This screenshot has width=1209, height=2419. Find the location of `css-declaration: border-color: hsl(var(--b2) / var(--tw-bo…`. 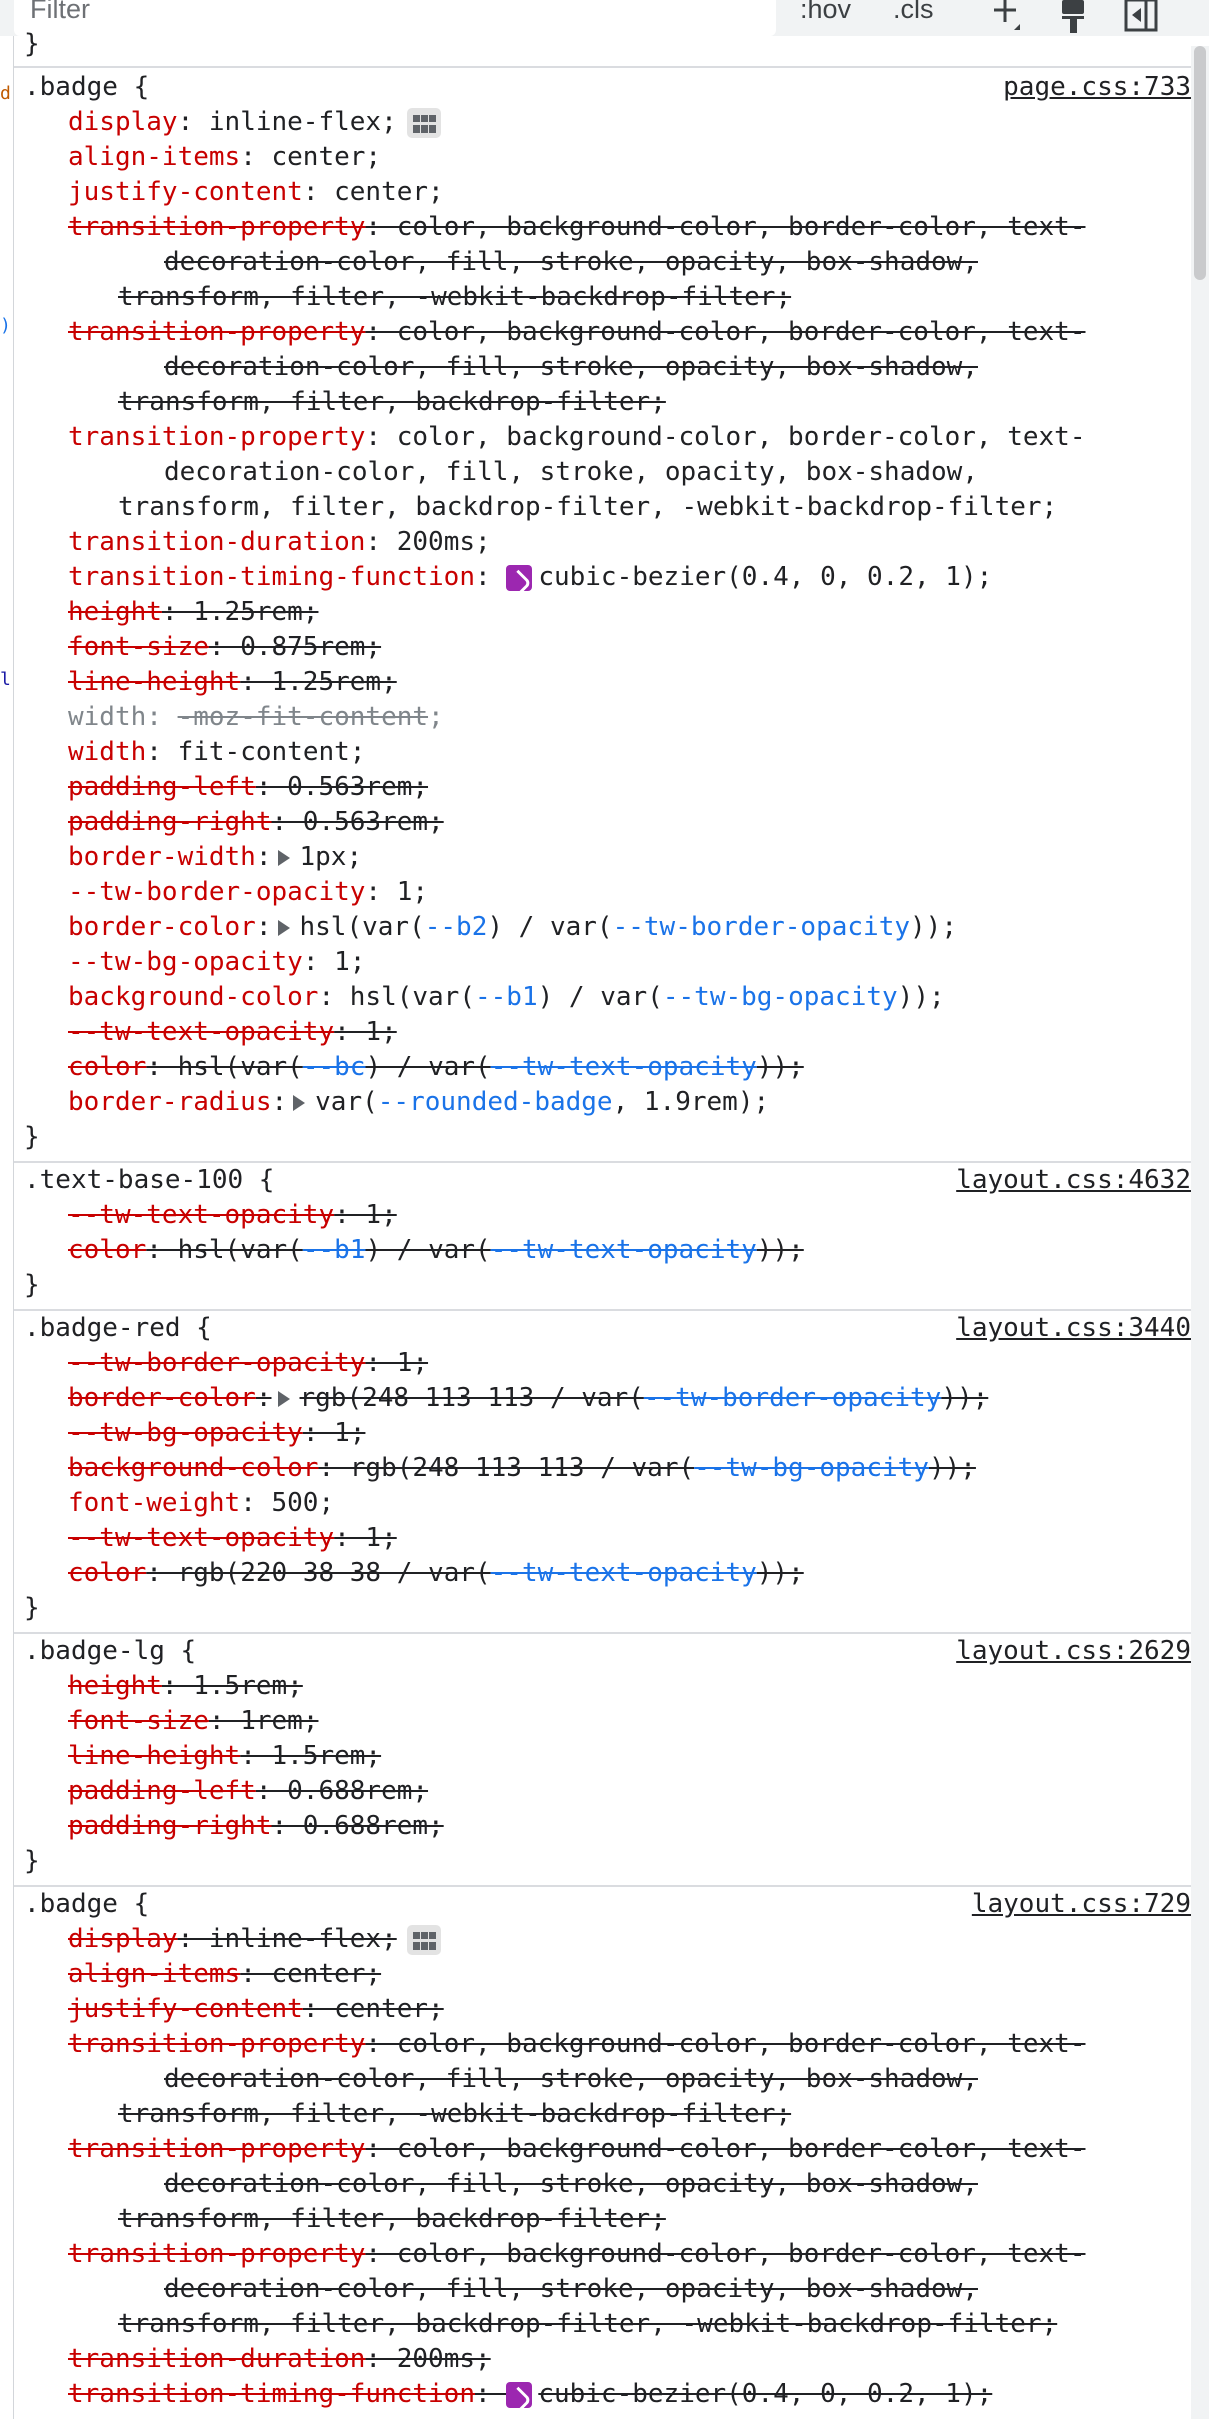

css-declaration: border-color: hsl(var(--b2) / var(--tw-bo… is located at coordinates (602, 927).